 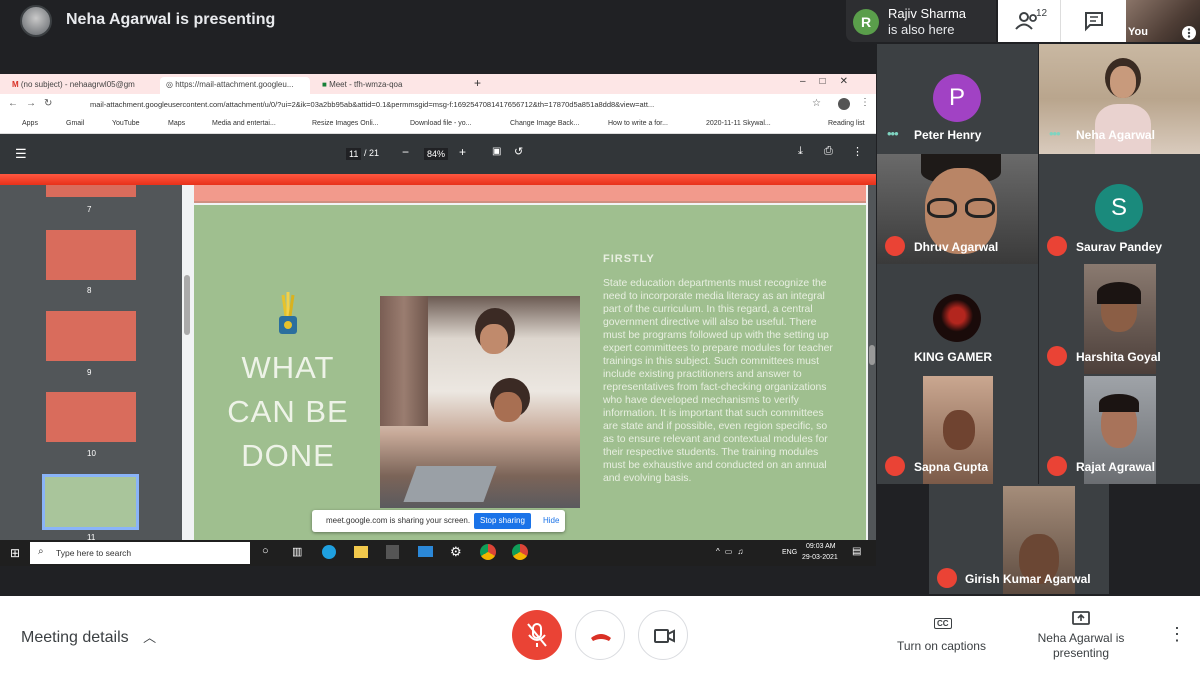 I want to click on download-icon: ⤓, so click(x=800, y=151).